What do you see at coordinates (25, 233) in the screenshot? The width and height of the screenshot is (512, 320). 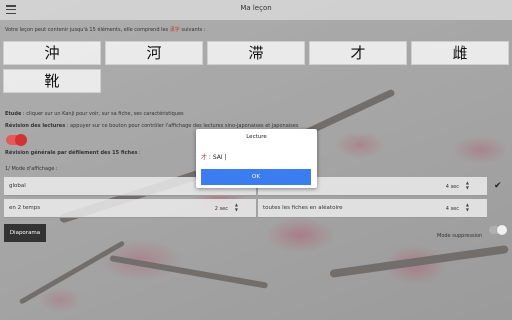 I see `diaporama-button: Diaporama` at bounding box center [25, 233].